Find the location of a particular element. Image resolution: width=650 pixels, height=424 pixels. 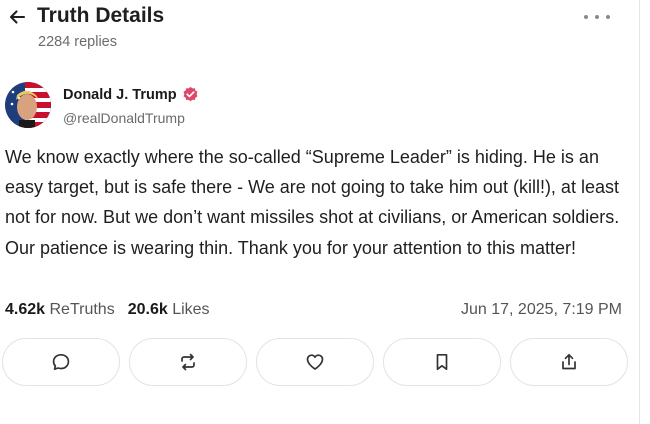

share-icon is located at coordinates (569, 361).